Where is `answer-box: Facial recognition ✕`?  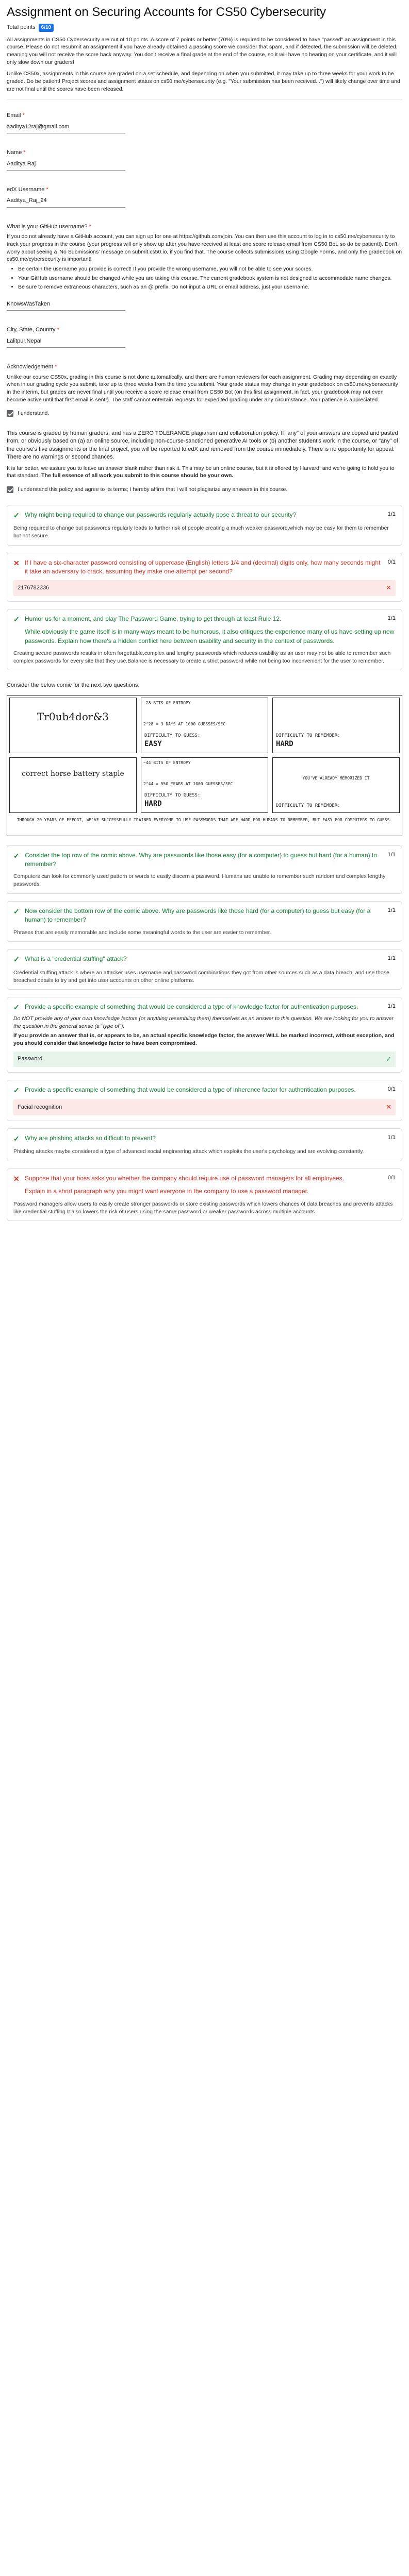
answer-box: Facial recognition ✕ is located at coordinates (204, 1107).